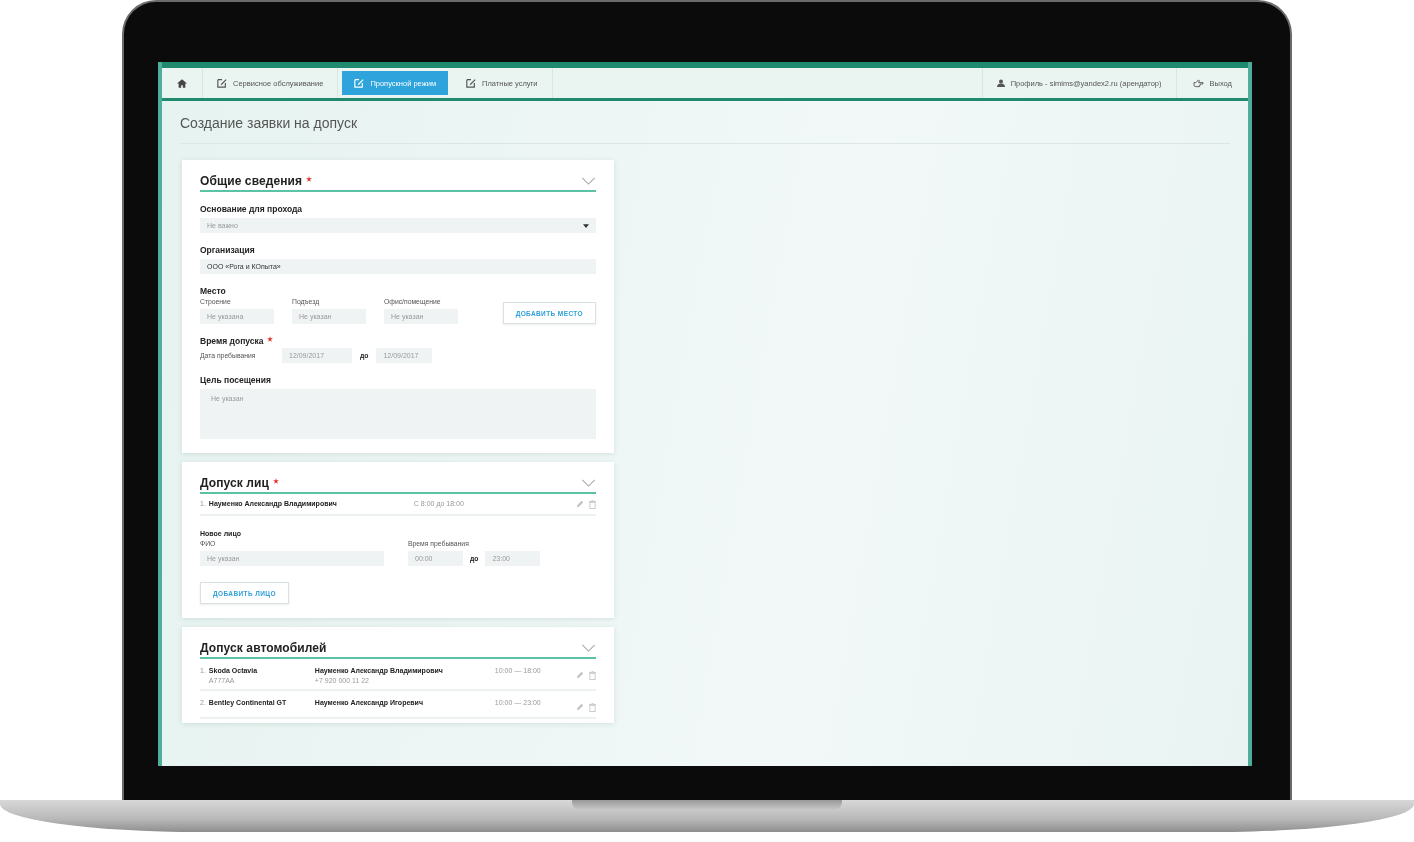 The width and height of the screenshot is (1414, 842). Describe the element at coordinates (236, 380) in the screenshot. I see `field-label: Цель посещения` at that location.